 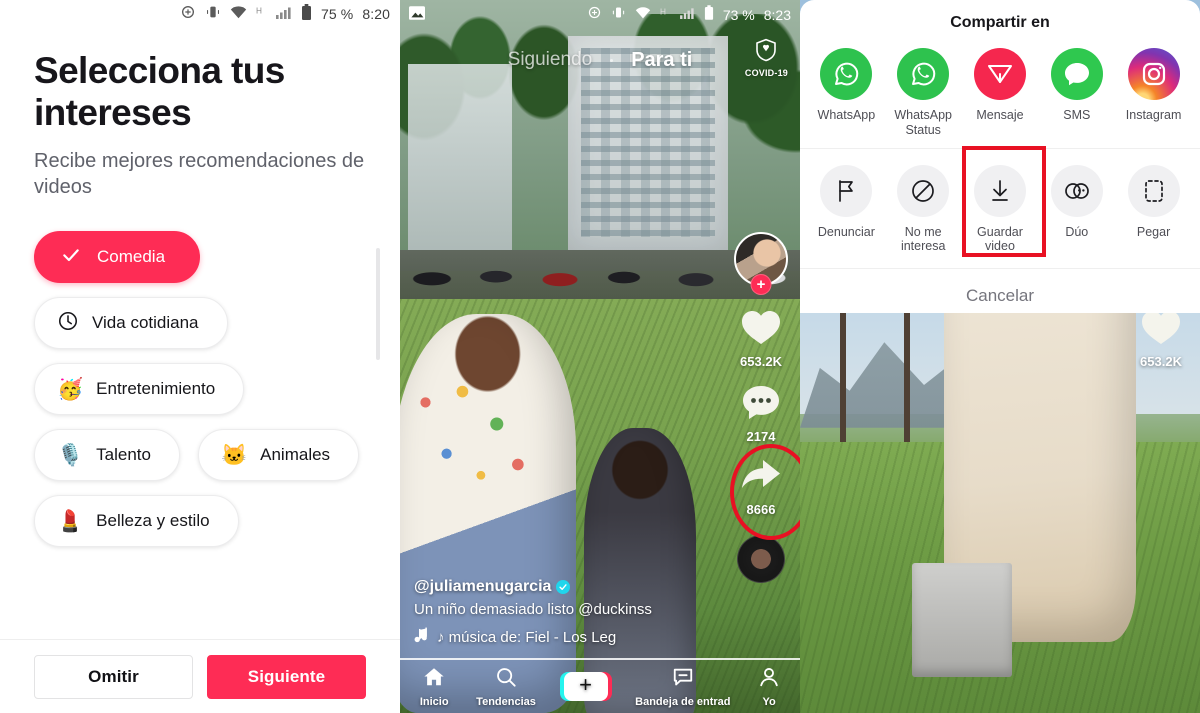 What do you see at coordinates (417, 15) in the screenshot?
I see `photo-icon` at bounding box center [417, 15].